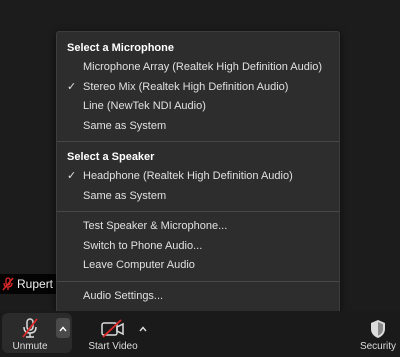 Image resolution: width=400 pixels, height=357 pixels. I want to click on microphone-section-header: Select a Microphone, so click(120, 48).